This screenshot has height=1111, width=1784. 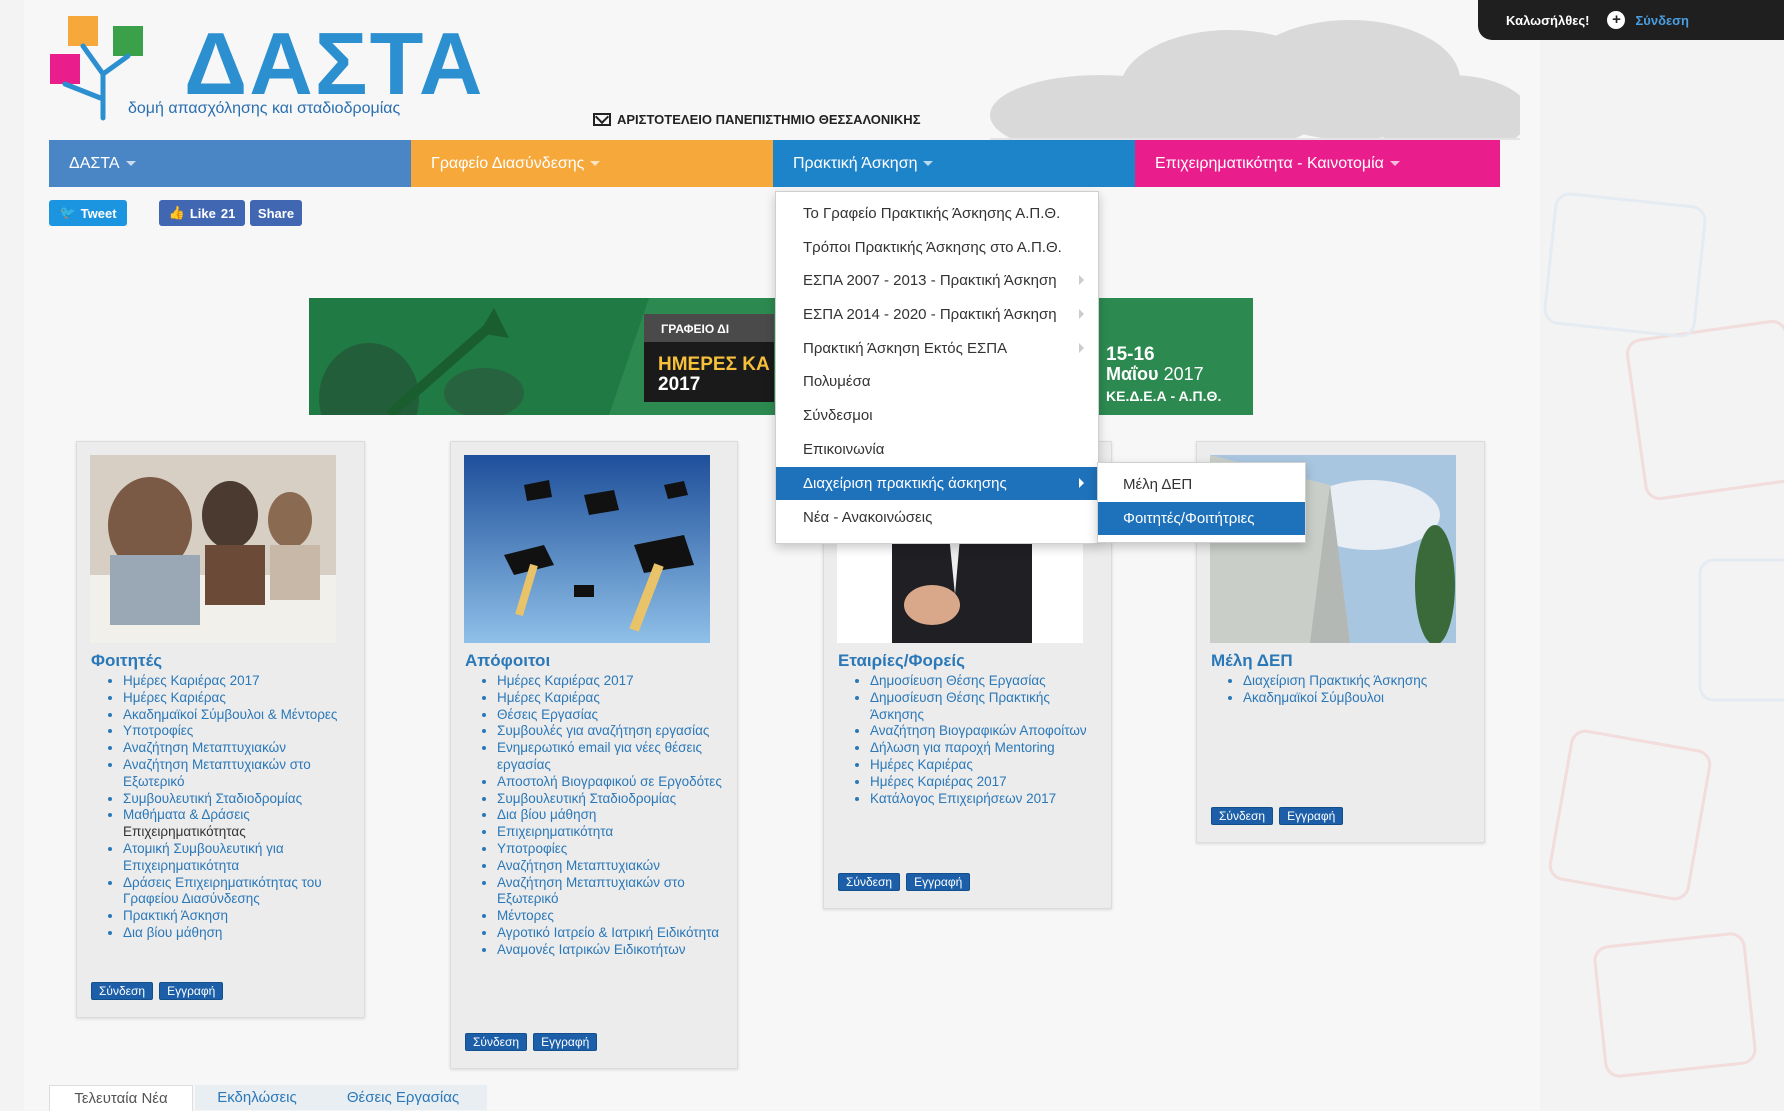 I want to click on submenu-item-faculty: Μέλη ΔΕΠ, so click(x=1201, y=484).